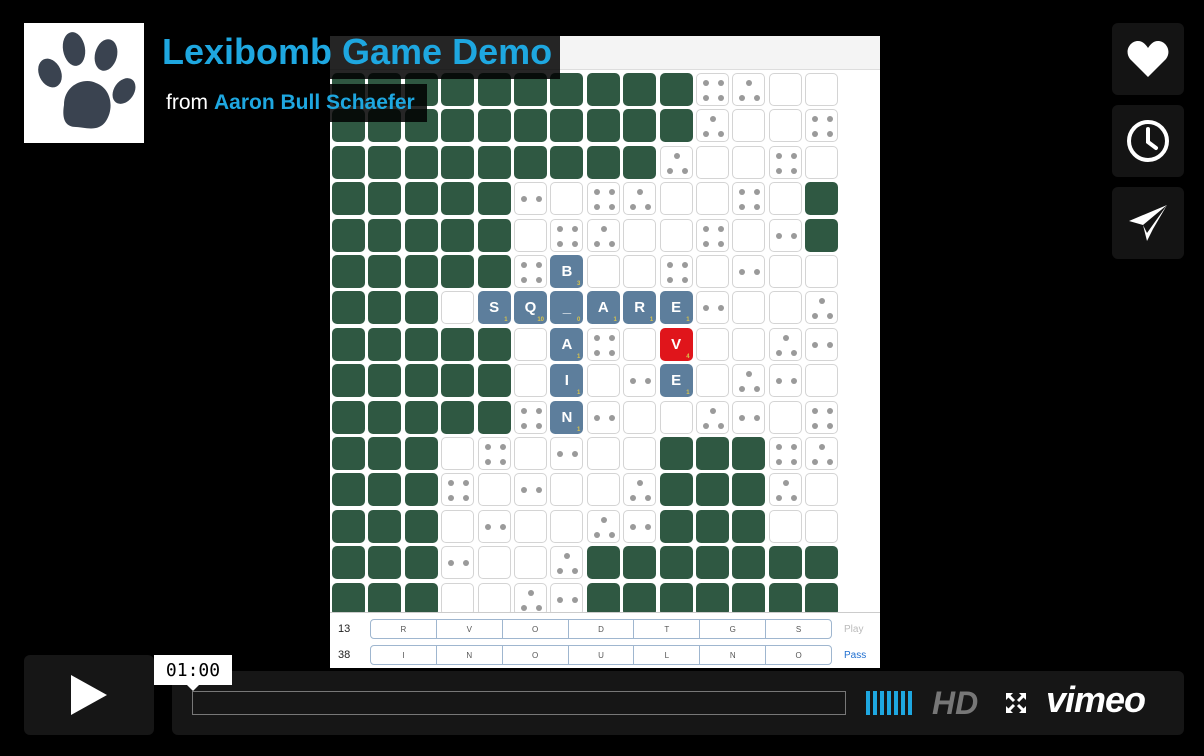 The width and height of the screenshot is (1204, 756). I want to click on letter-tile: A1, so click(603, 308).